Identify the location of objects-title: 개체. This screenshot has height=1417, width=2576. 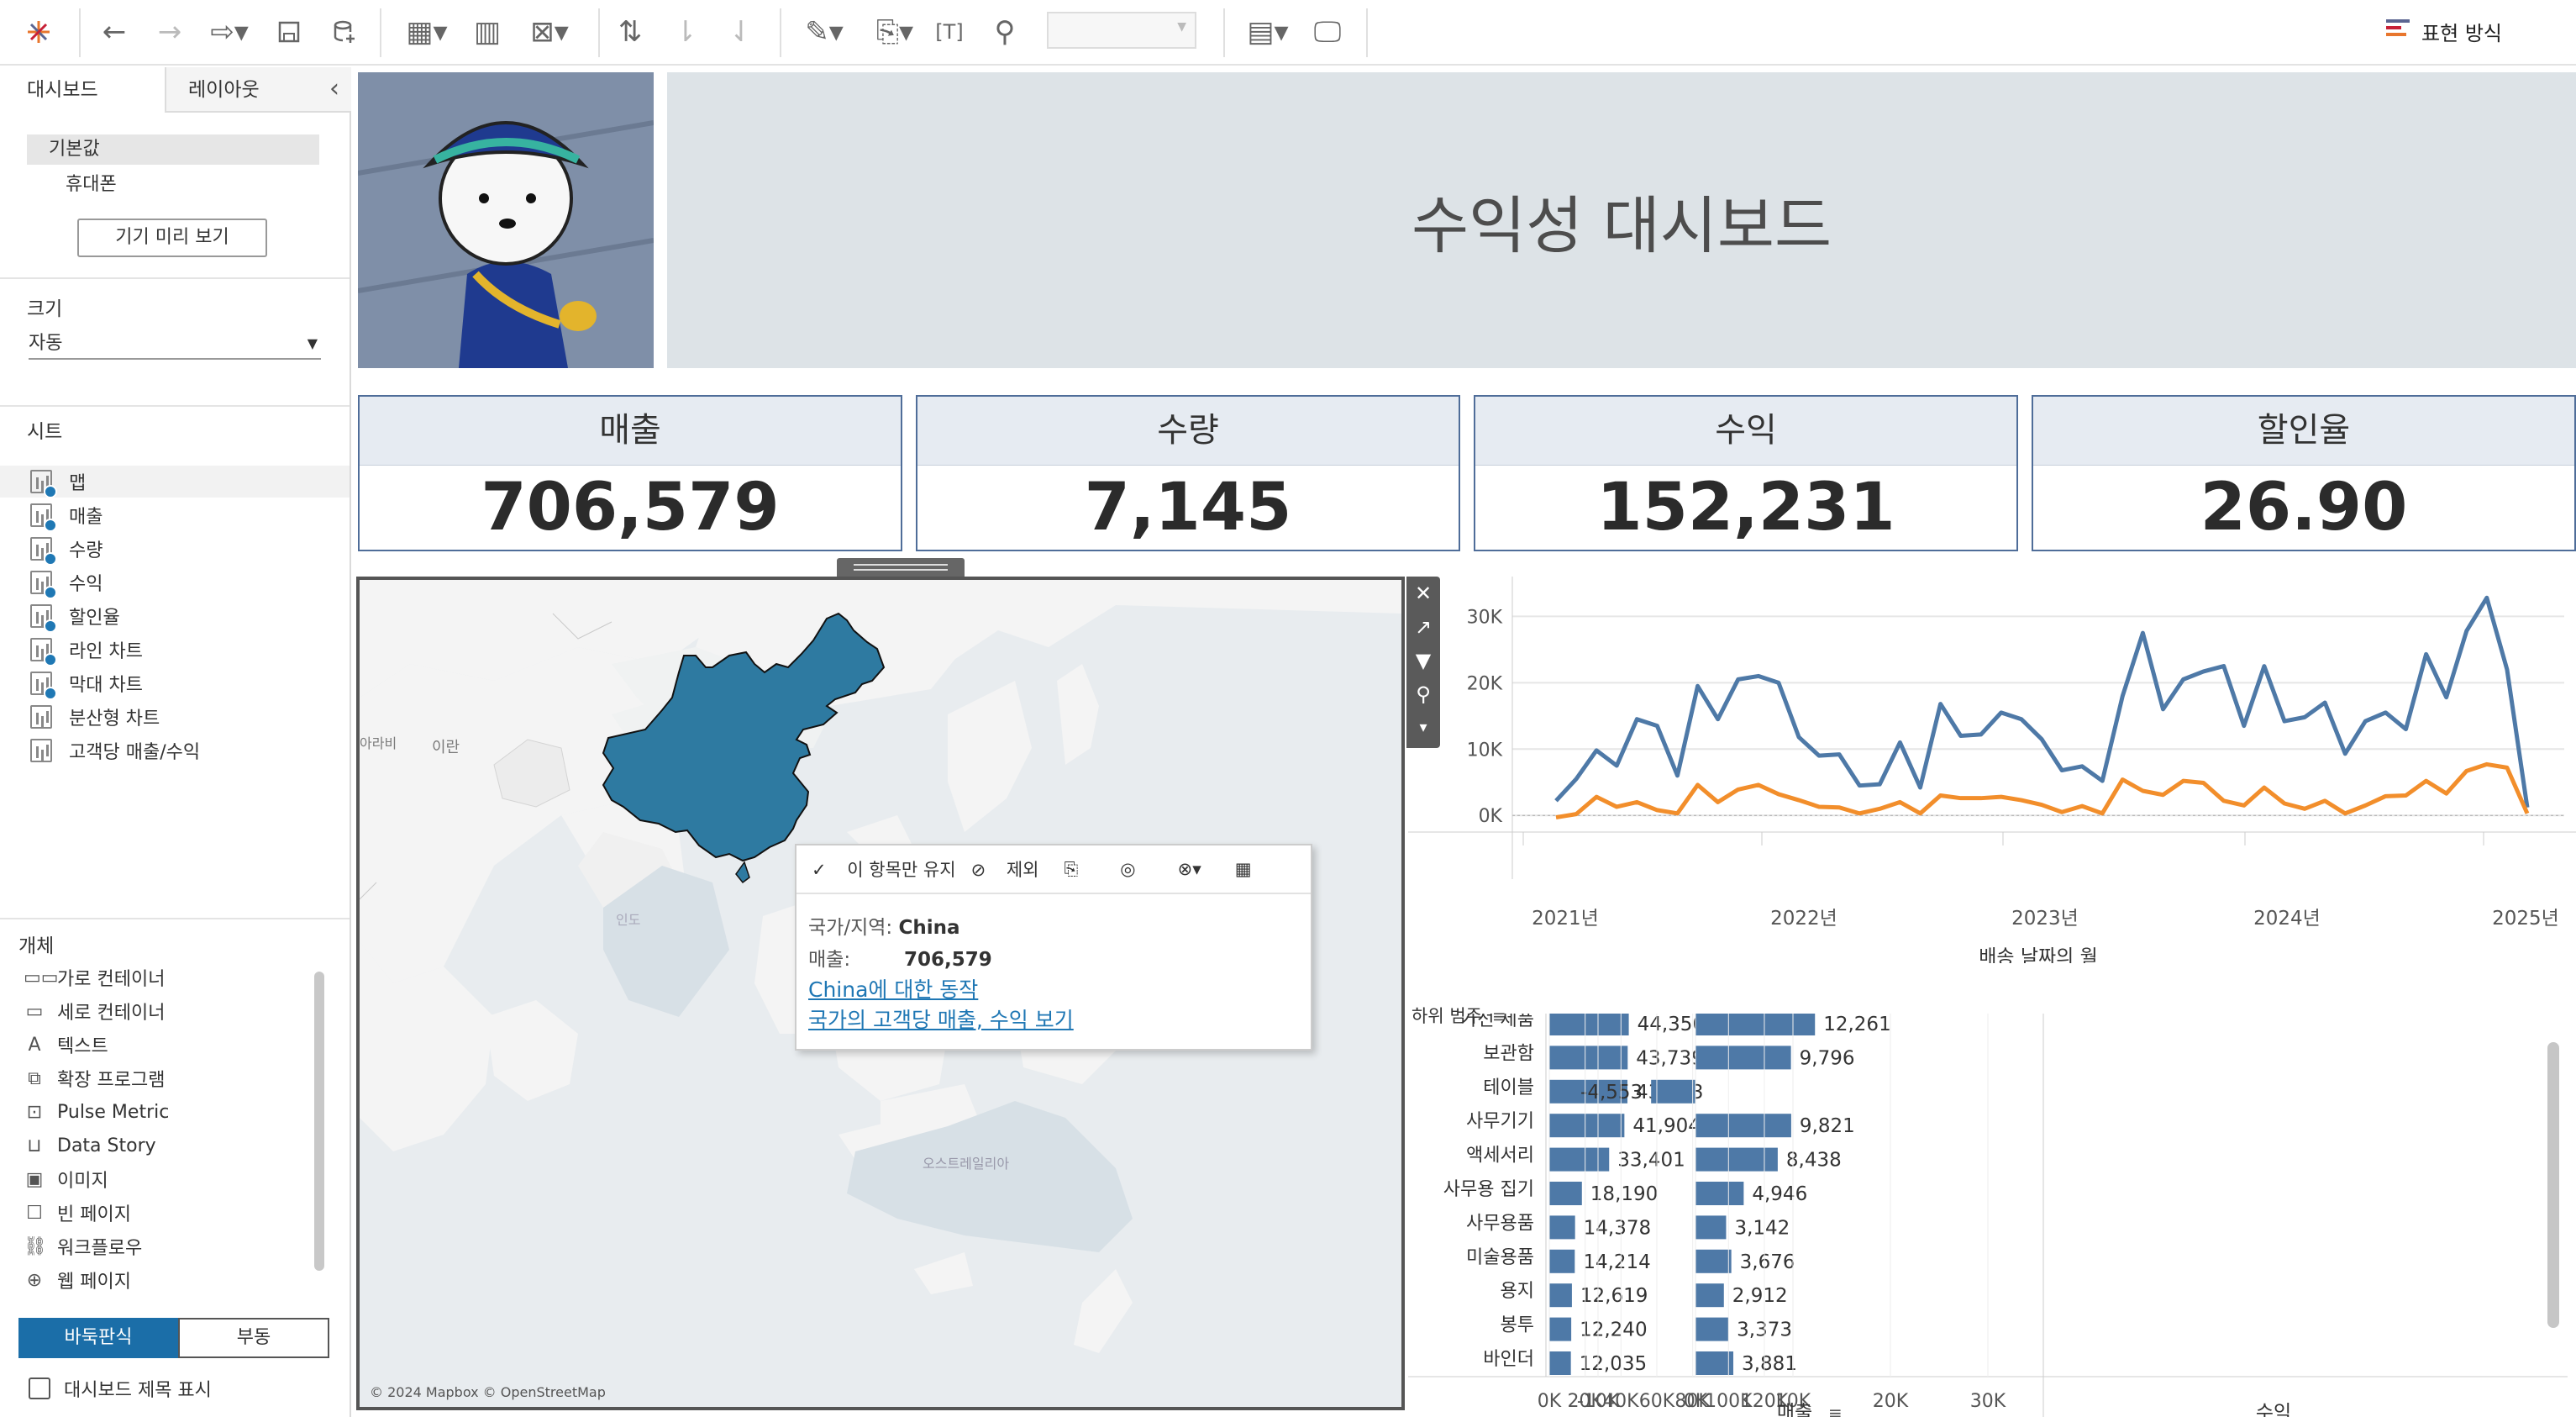
(36, 946).